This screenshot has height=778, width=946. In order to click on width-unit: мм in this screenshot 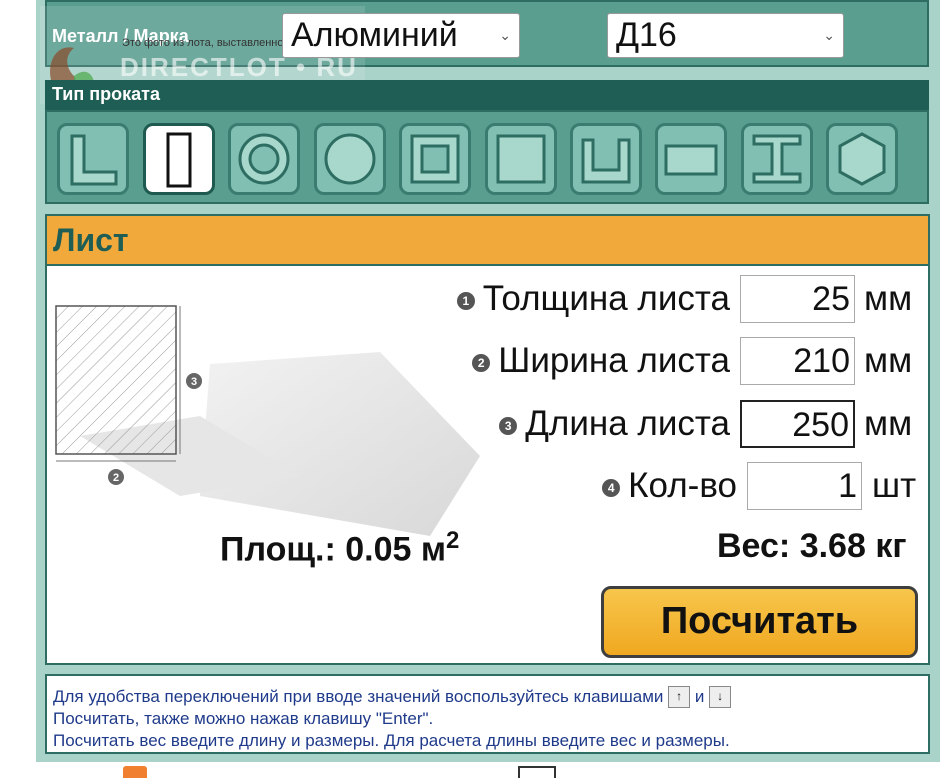, I will do `click(888, 360)`.